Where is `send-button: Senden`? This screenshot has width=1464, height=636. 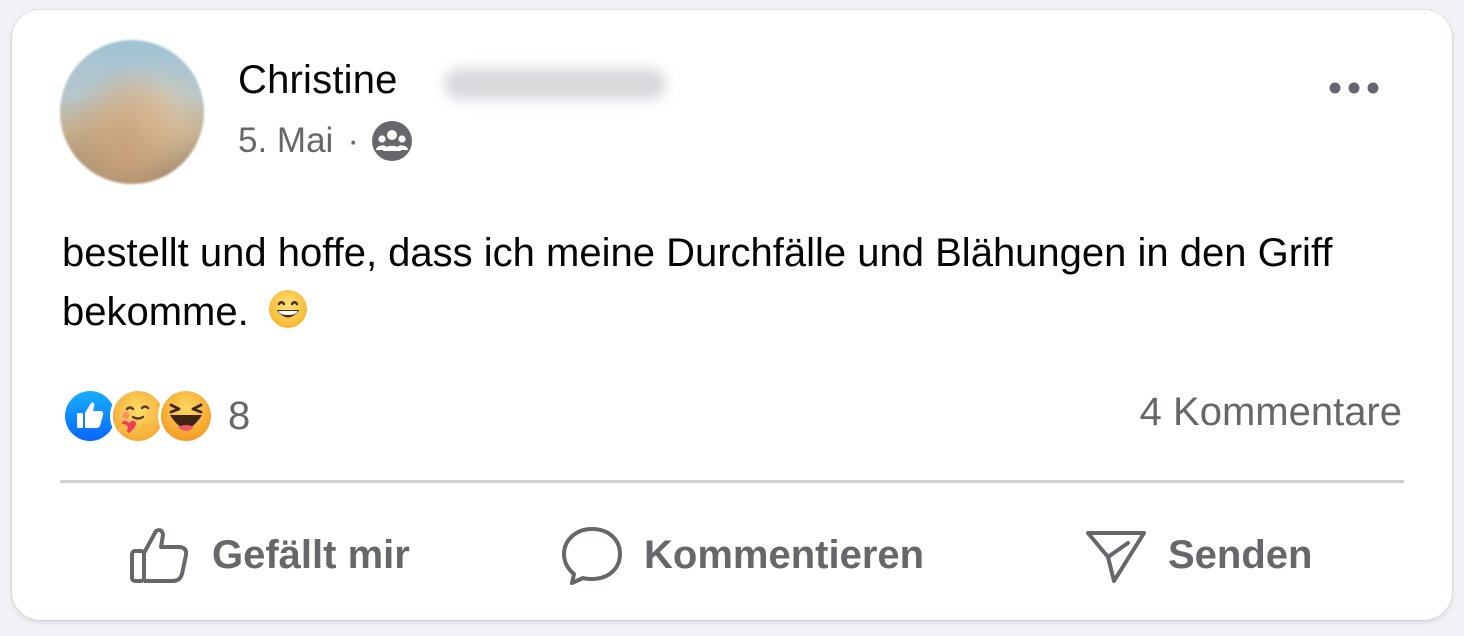
send-button: Senden is located at coordinates (1198, 555).